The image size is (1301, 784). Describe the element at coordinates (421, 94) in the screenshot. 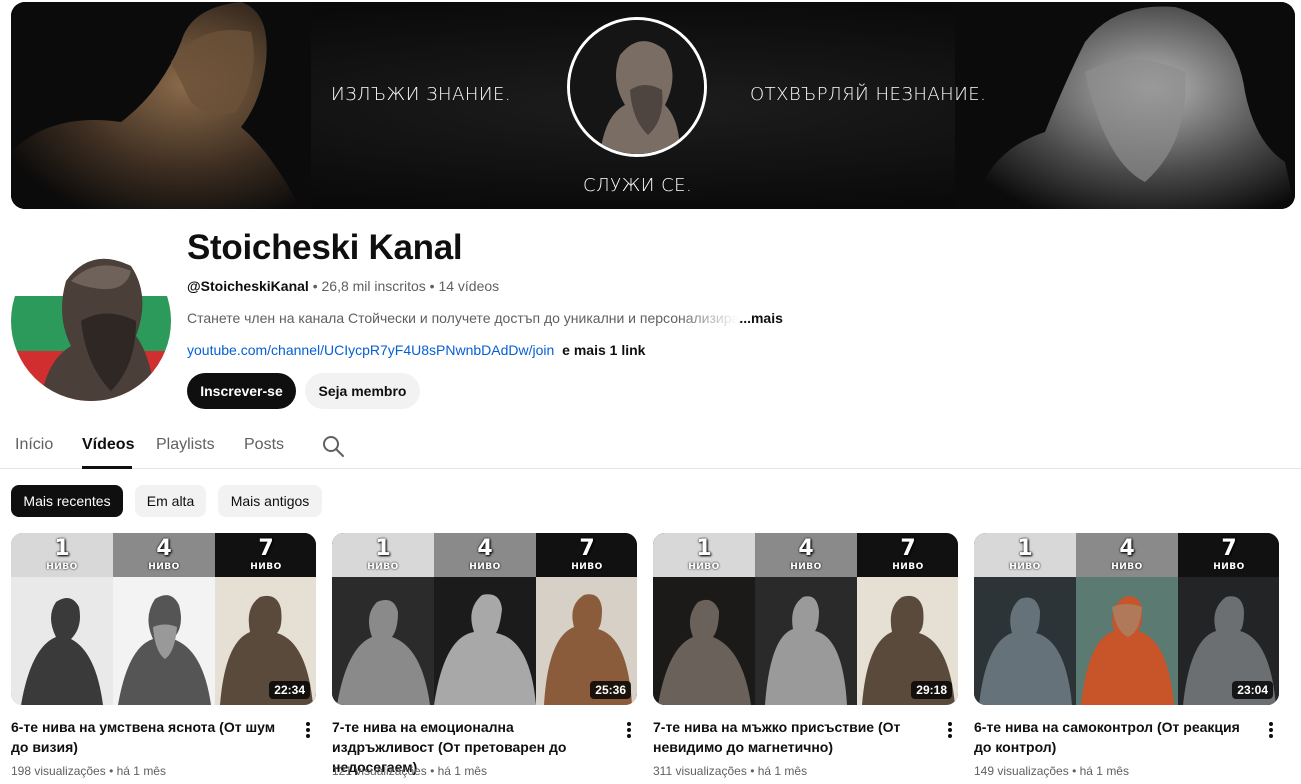

I see `banner-text-left: ИЗЛЪЖИ ЗНАНИЕ.` at that location.